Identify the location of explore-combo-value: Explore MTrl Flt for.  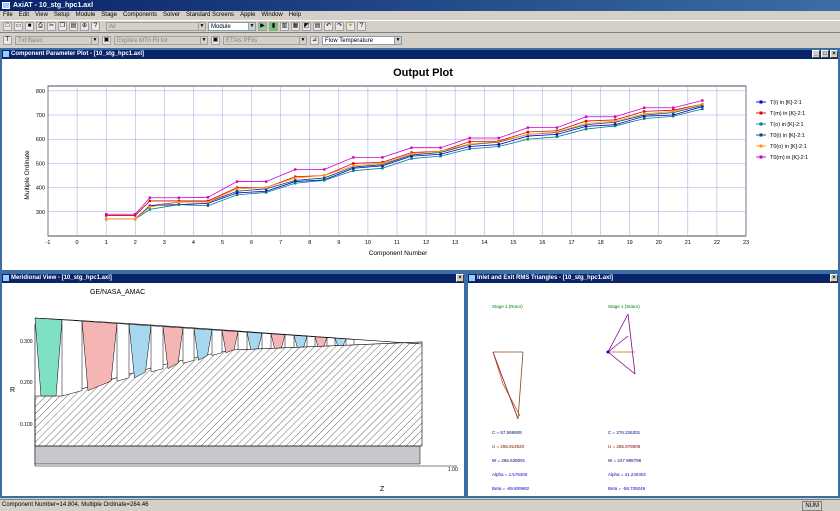
(142, 41).